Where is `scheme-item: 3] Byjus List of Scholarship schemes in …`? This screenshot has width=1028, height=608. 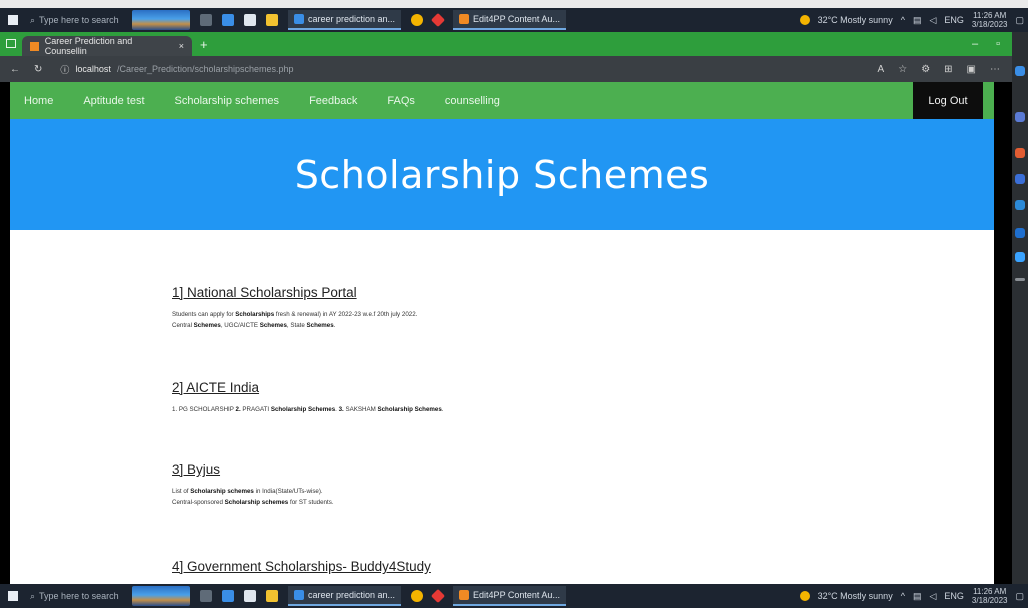
scheme-item: 3] Byjus List of Scholarship schemes in … is located at coordinates (452, 485).